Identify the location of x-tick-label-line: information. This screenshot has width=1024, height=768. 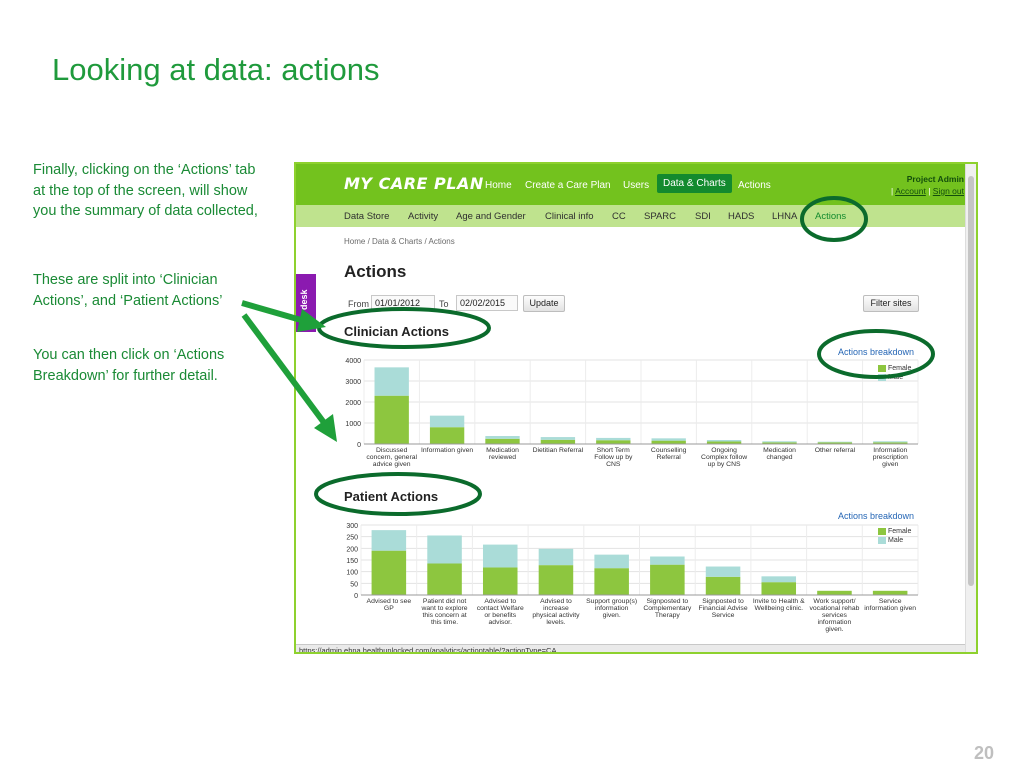
(612, 608).